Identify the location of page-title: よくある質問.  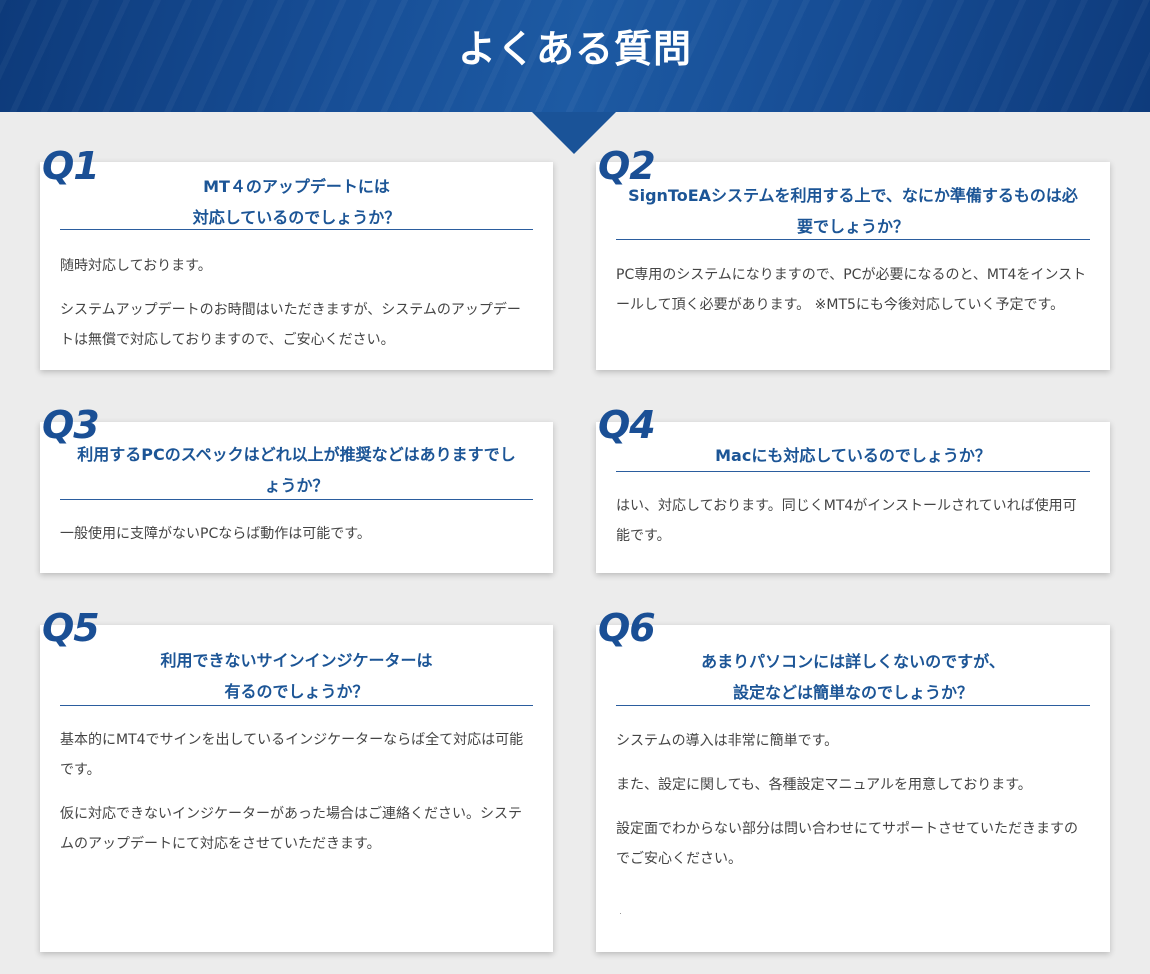
(574, 49).